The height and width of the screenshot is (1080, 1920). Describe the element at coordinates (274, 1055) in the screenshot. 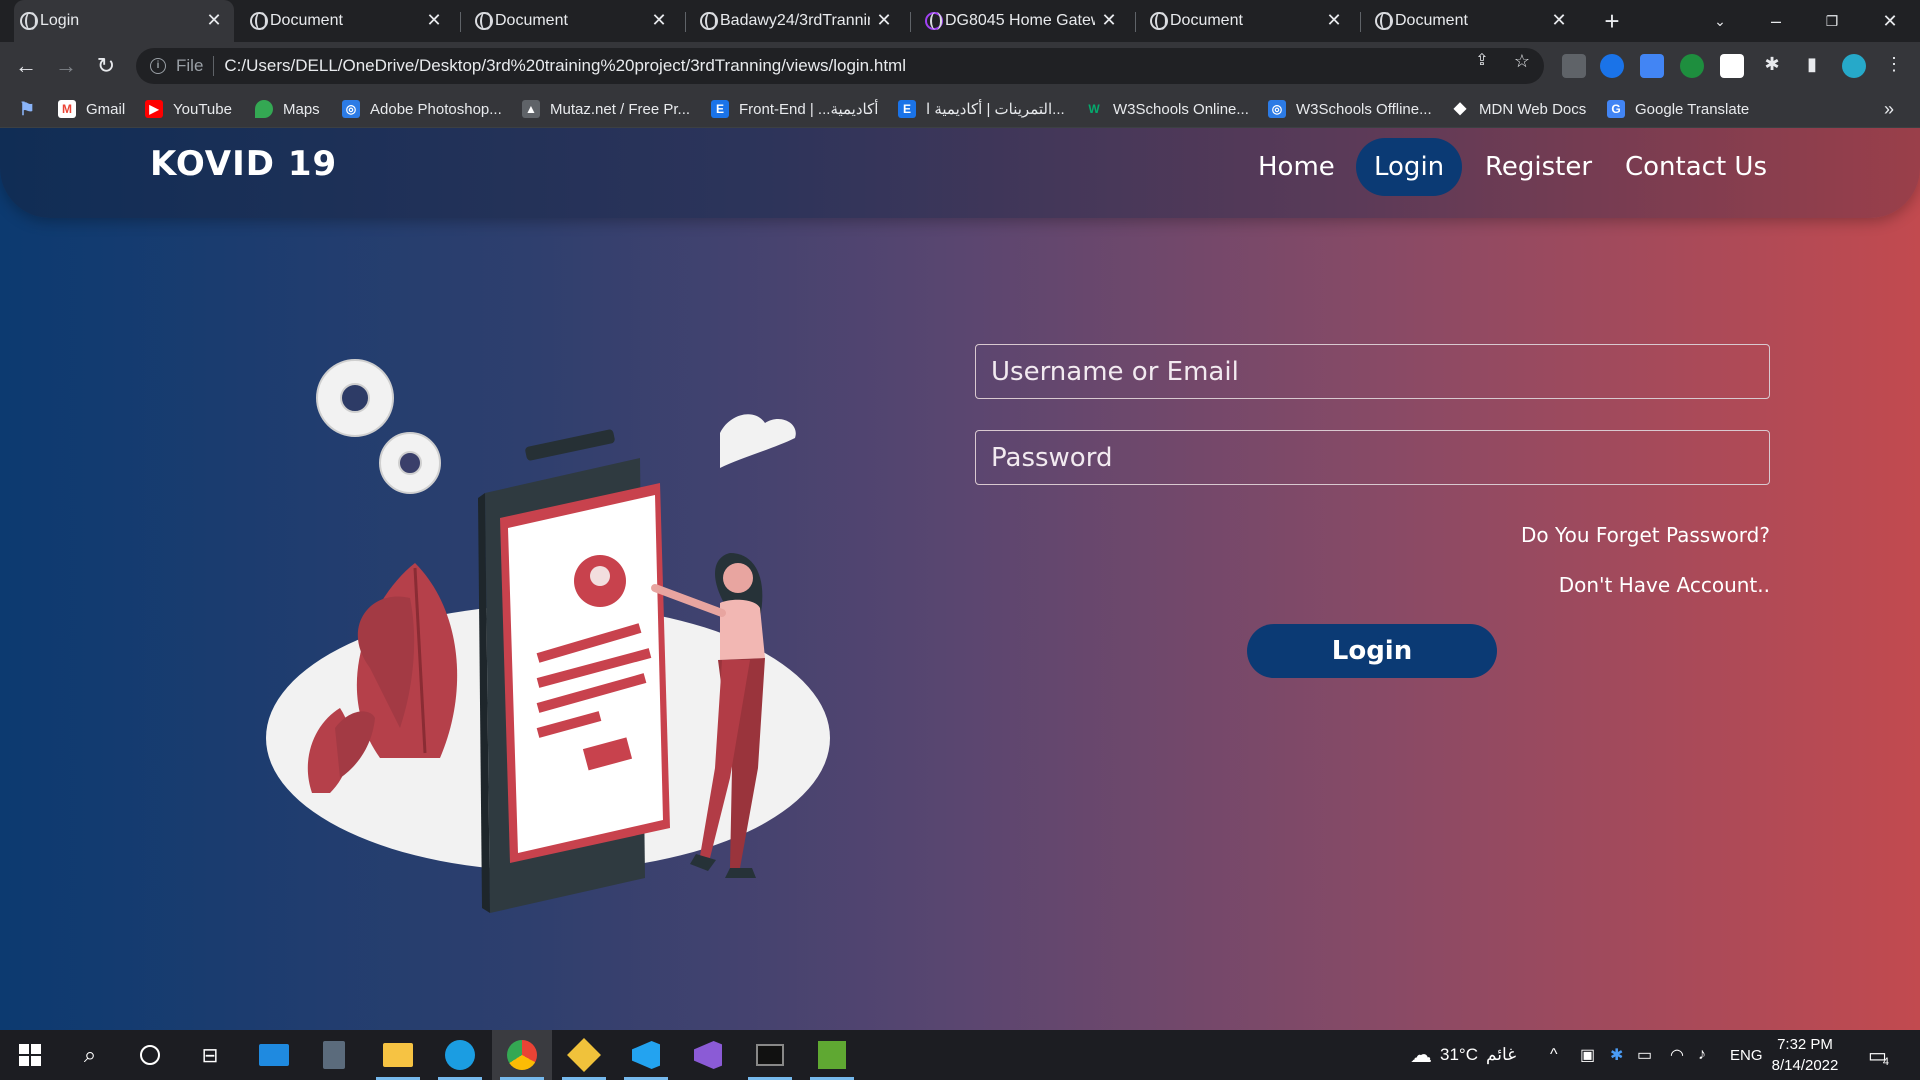

I see `mail-icon` at that location.